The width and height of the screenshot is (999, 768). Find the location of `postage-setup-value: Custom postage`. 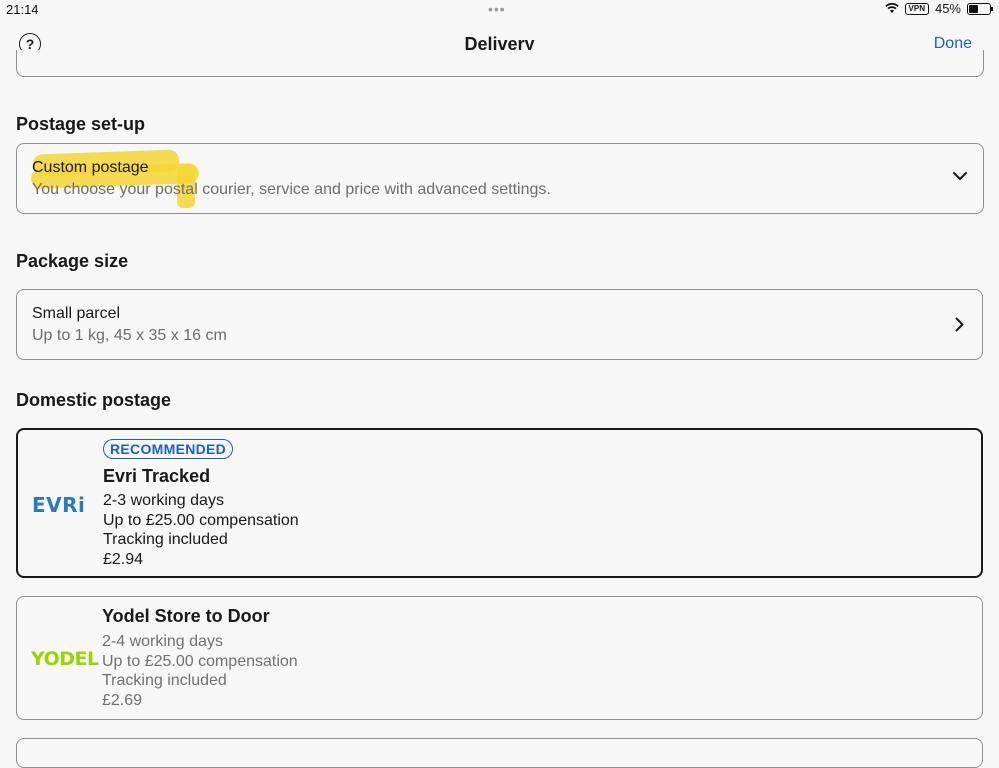

postage-setup-value: Custom postage is located at coordinates (90, 167).